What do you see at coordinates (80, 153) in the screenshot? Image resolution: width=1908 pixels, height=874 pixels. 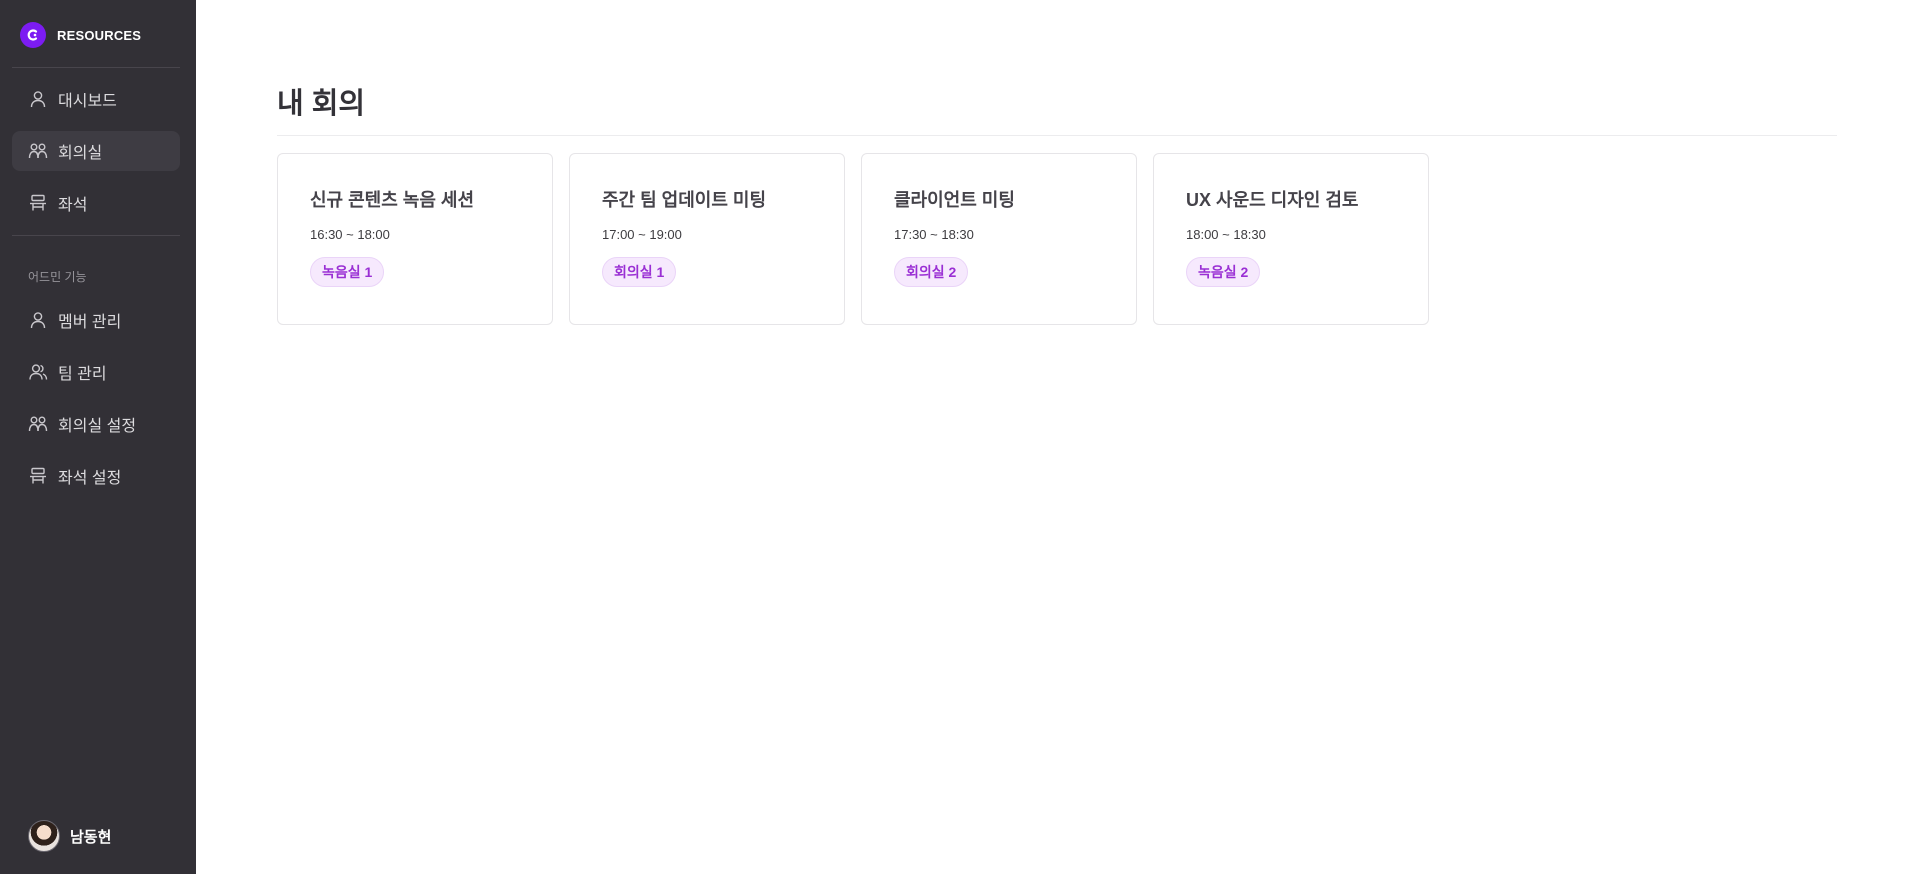 I see `sidebar-item-label: 회의실` at bounding box center [80, 153].